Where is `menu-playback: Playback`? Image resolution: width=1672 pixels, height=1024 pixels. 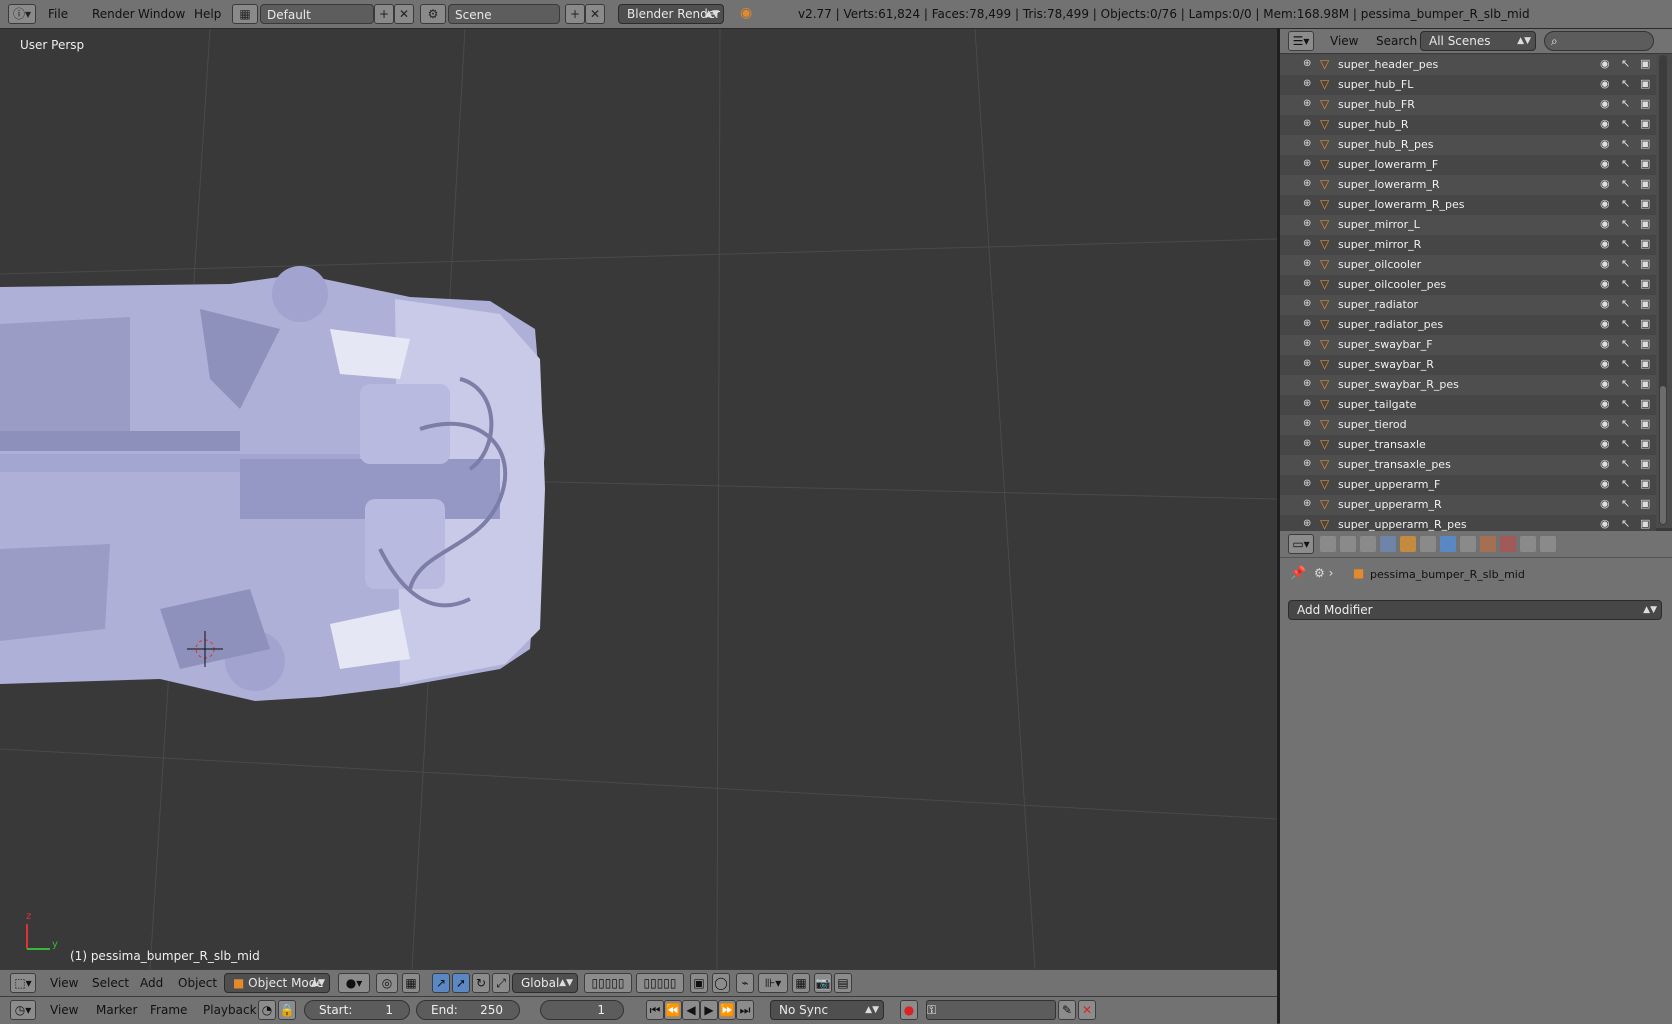
menu-playback: Playback is located at coordinates (230, 1010).